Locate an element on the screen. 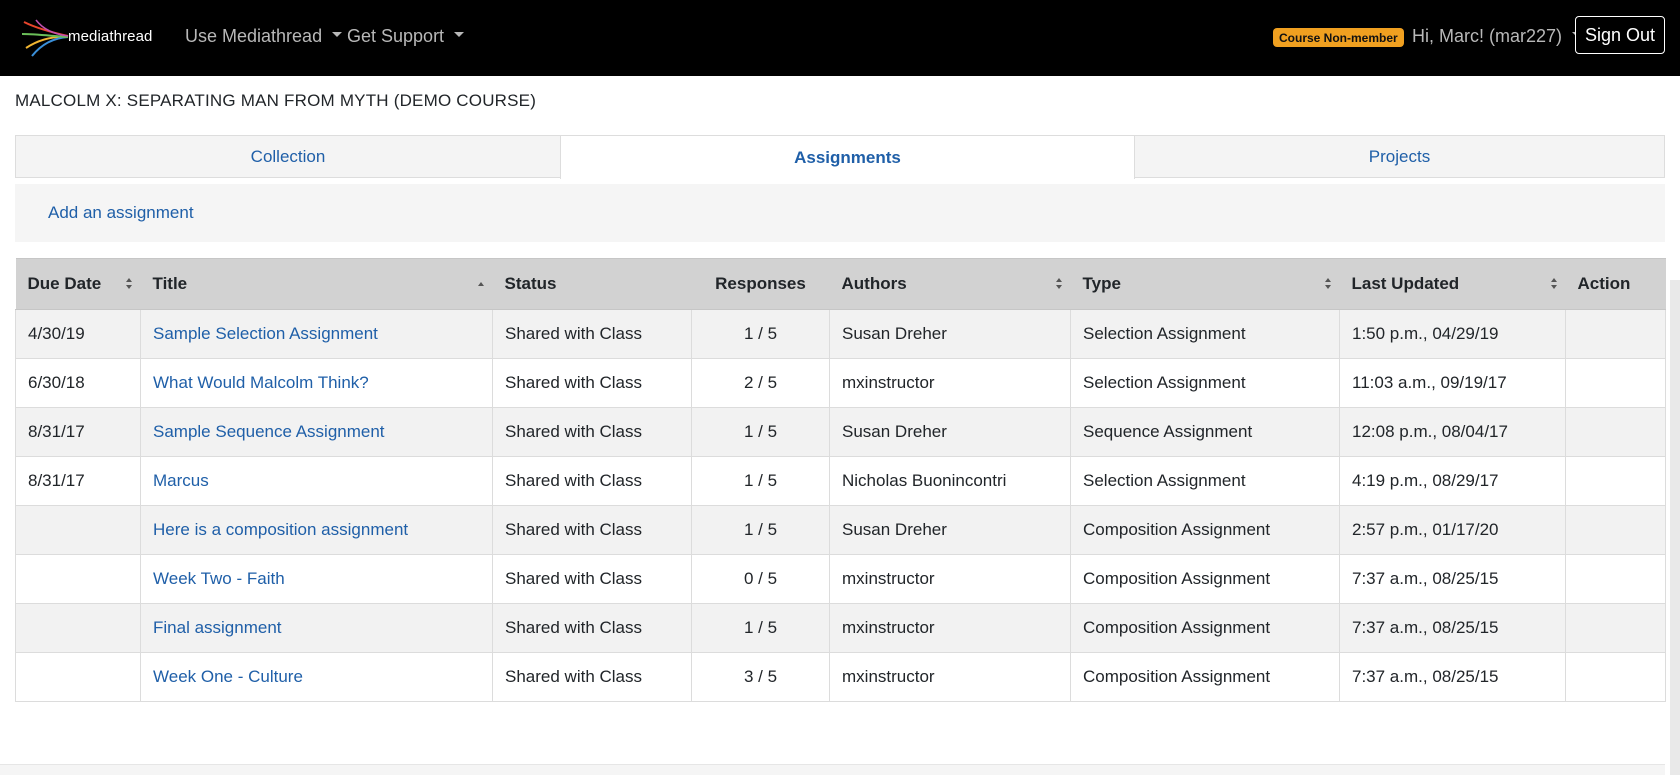 The width and height of the screenshot is (1680, 775). type-cell: Sequence Assignment is located at coordinates (1205, 432).